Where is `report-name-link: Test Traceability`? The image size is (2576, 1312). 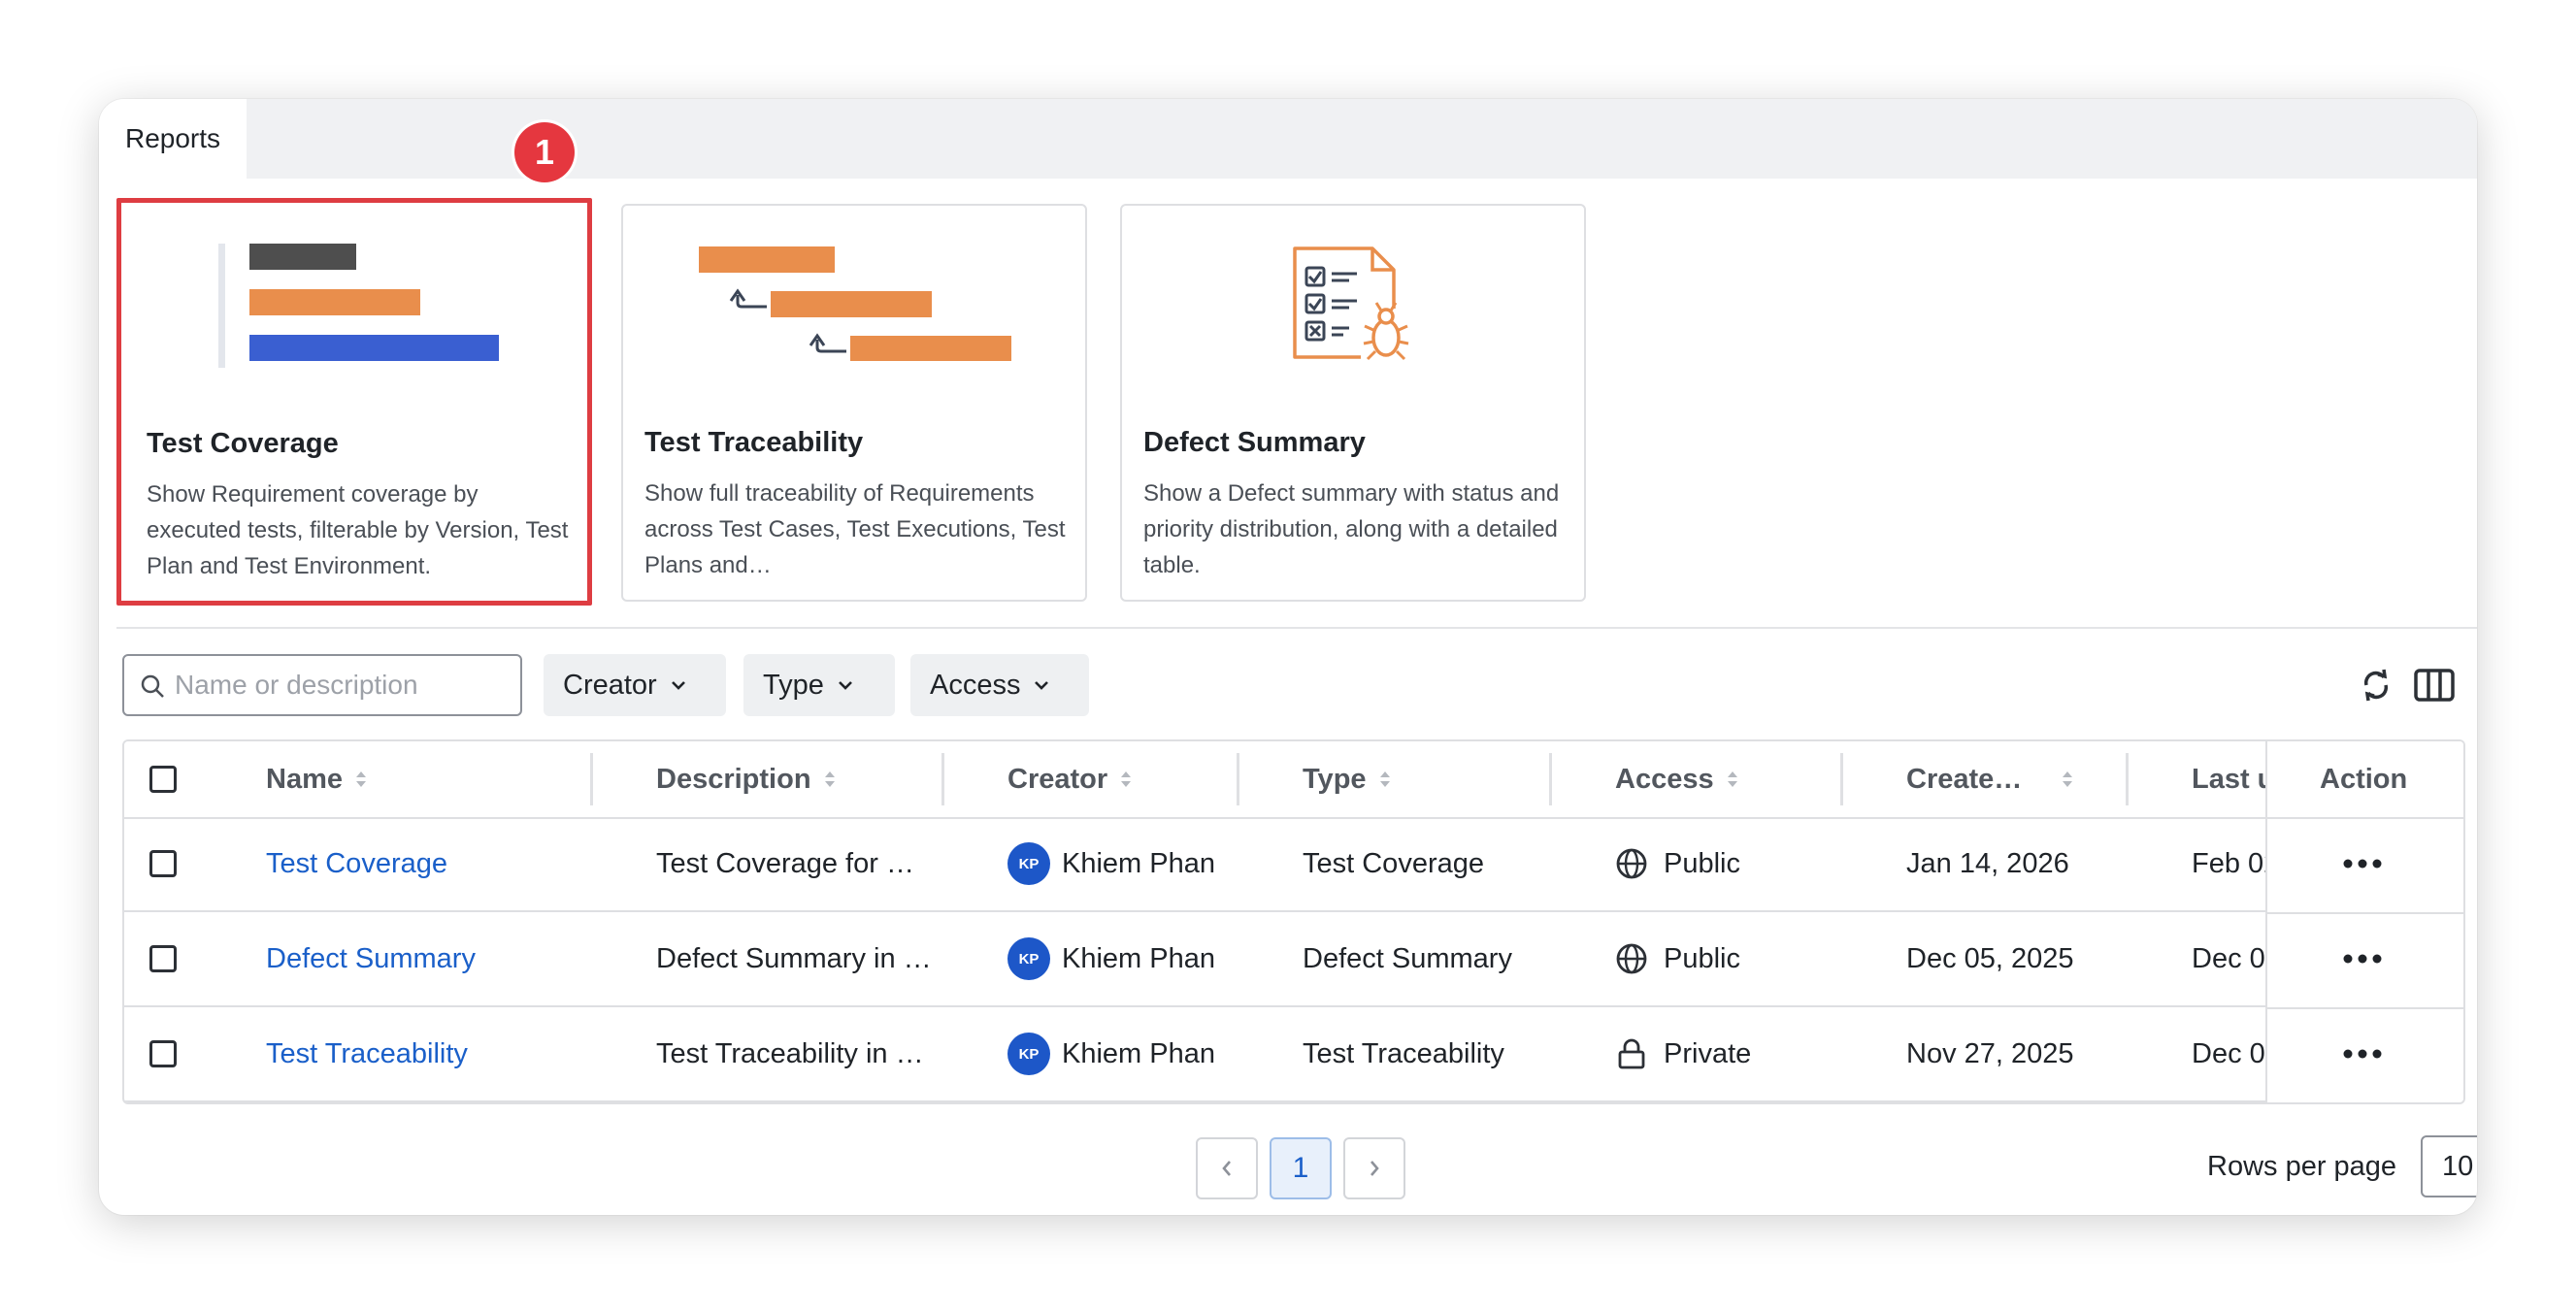 report-name-link: Test Traceability is located at coordinates (367, 1053).